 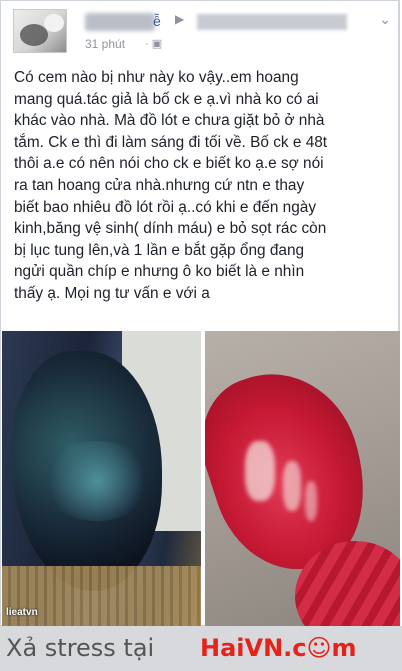 What do you see at coordinates (40, 31) in the screenshot?
I see `avatar` at bounding box center [40, 31].